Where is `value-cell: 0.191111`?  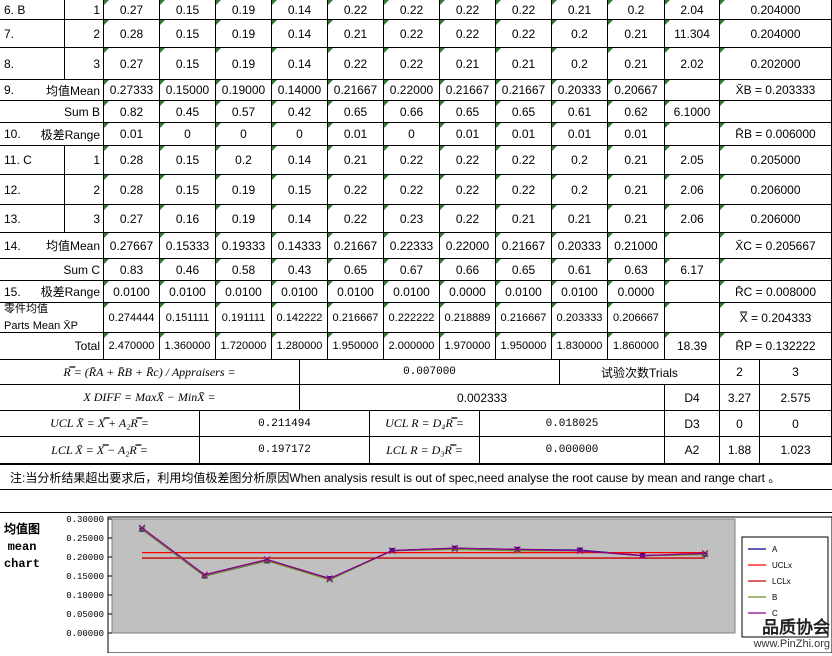 value-cell: 0.191111 is located at coordinates (244, 318).